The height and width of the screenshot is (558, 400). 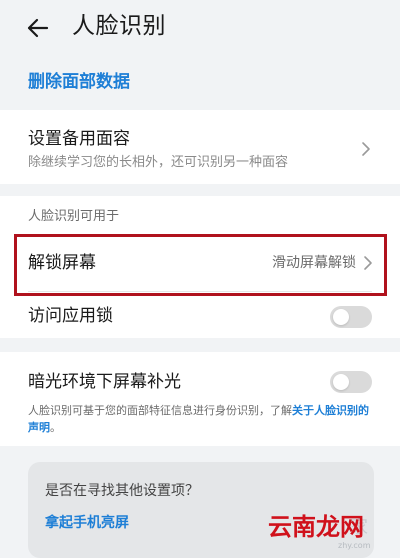 I want to click on disclaimer-suffix: 。, so click(x=55, y=427).